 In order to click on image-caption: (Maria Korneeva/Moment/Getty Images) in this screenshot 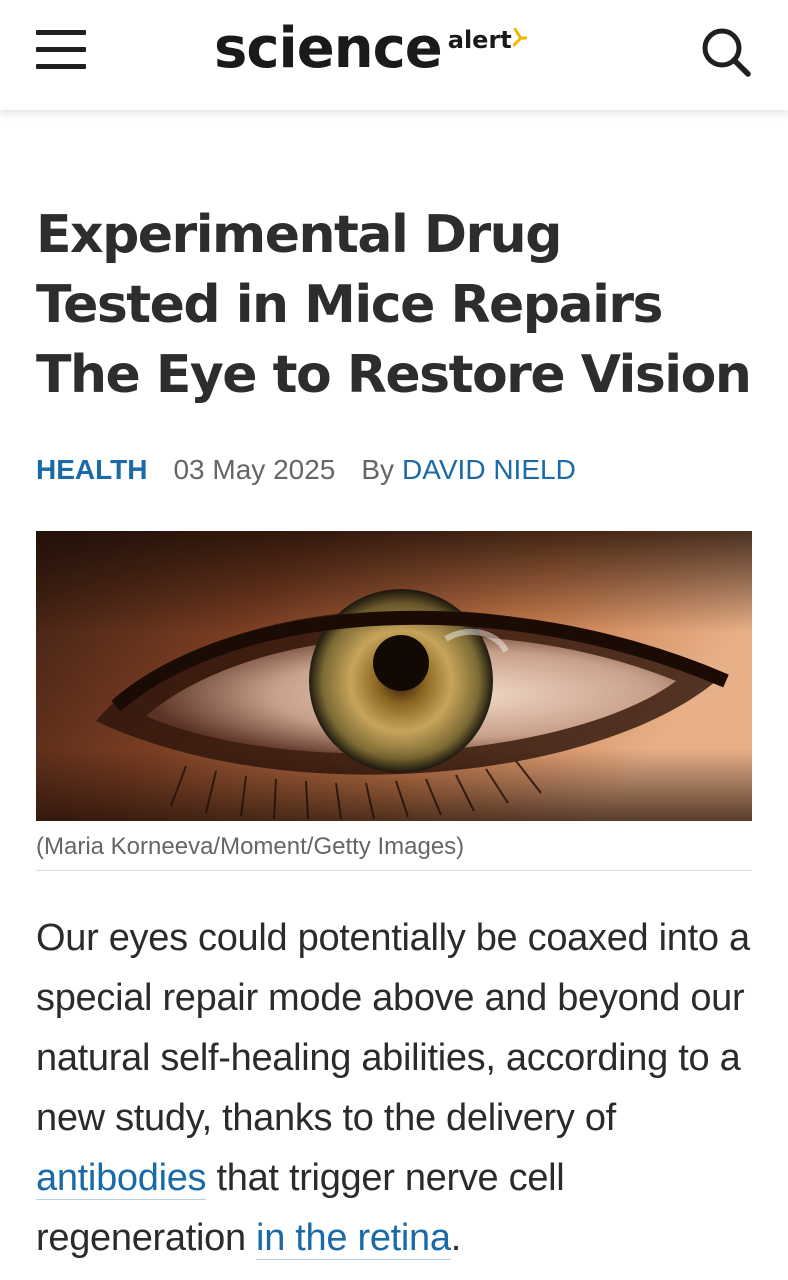, I will do `click(394, 848)`.